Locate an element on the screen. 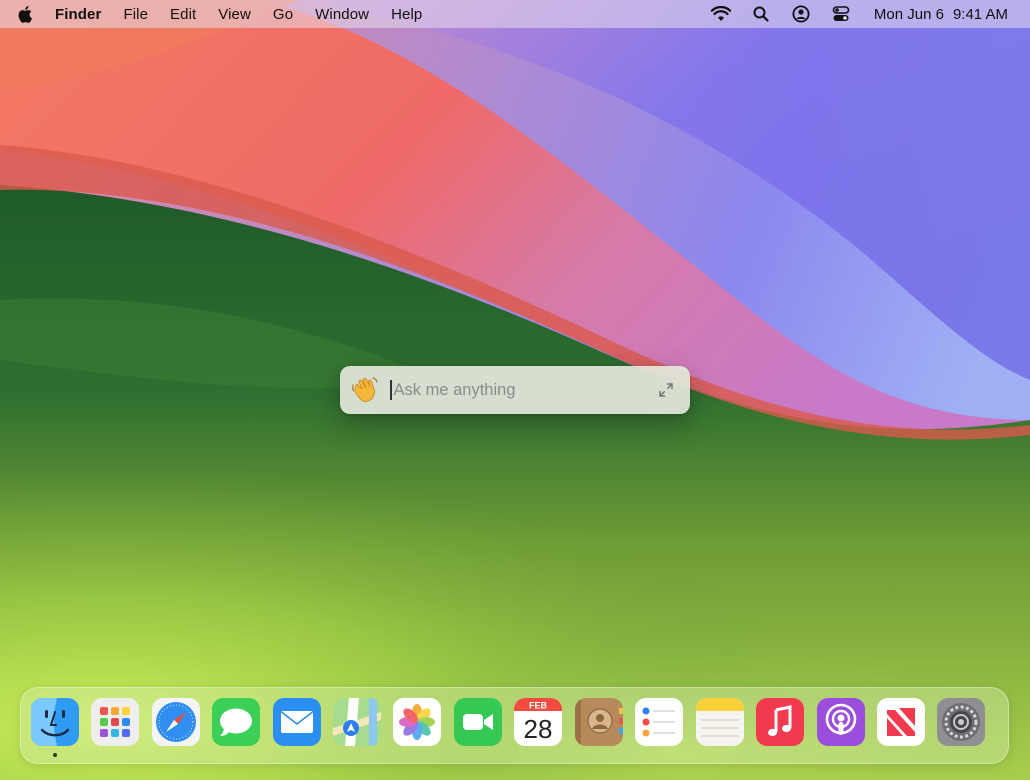 The image size is (1030, 780). photos-icon is located at coordinates (417, 722).